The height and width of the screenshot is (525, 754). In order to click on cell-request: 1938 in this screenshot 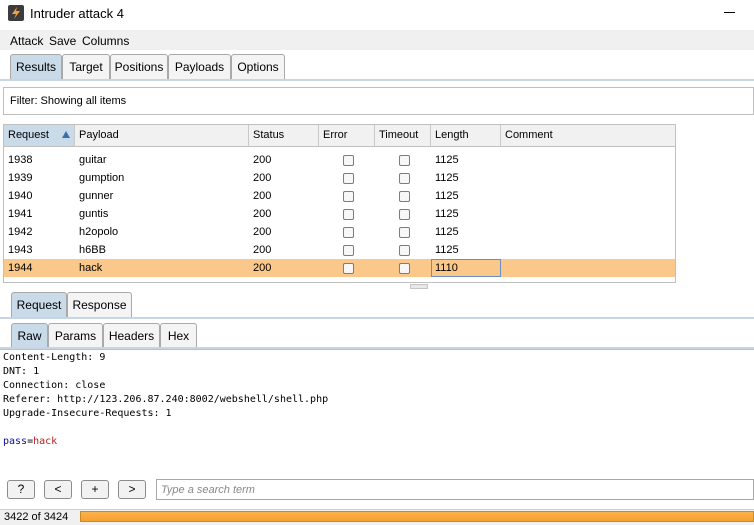, I will do `click(20, 160)`.